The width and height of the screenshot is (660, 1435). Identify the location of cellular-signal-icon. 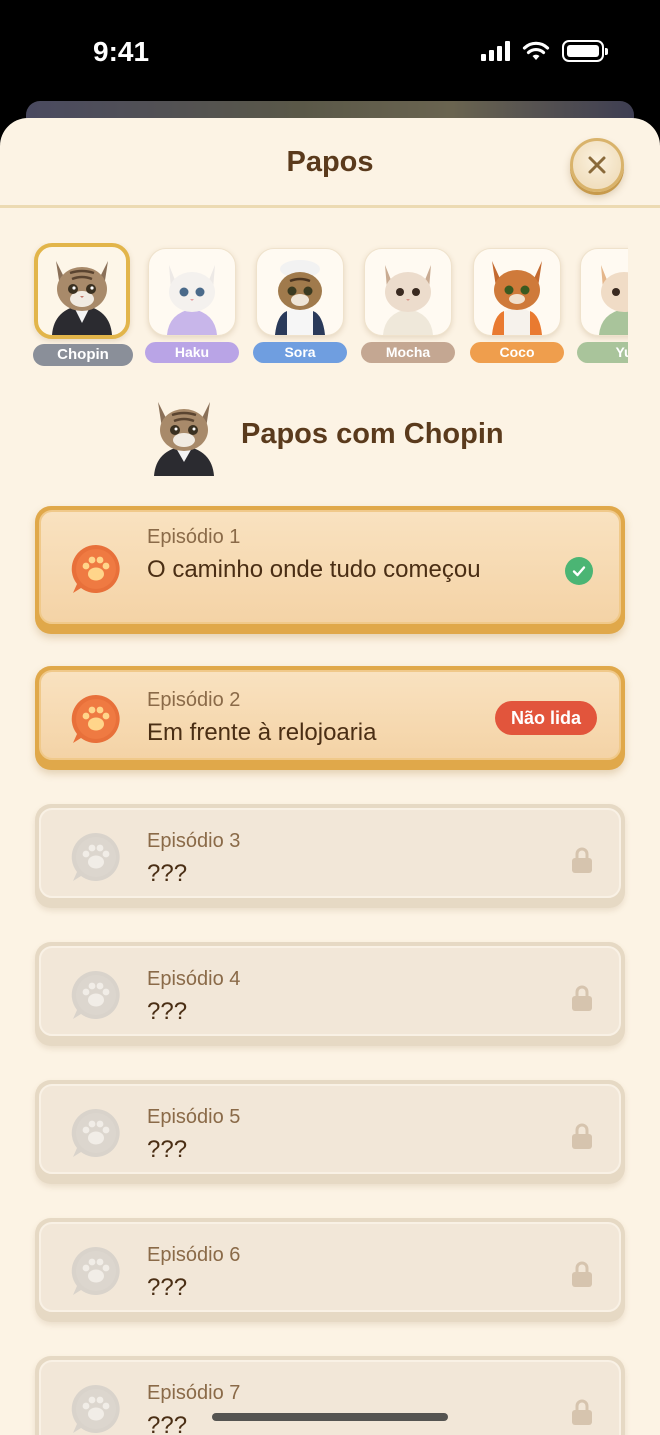
(495, 51).